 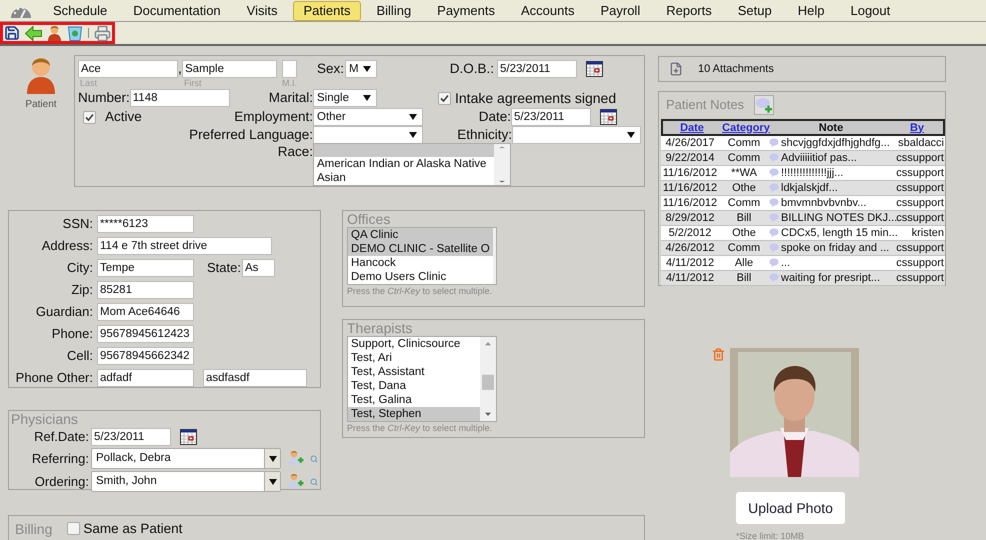 I want to click on table-row: 11/16/2012 Othe ldkjalskjdf... cssupport, so click(x=803, y=188).